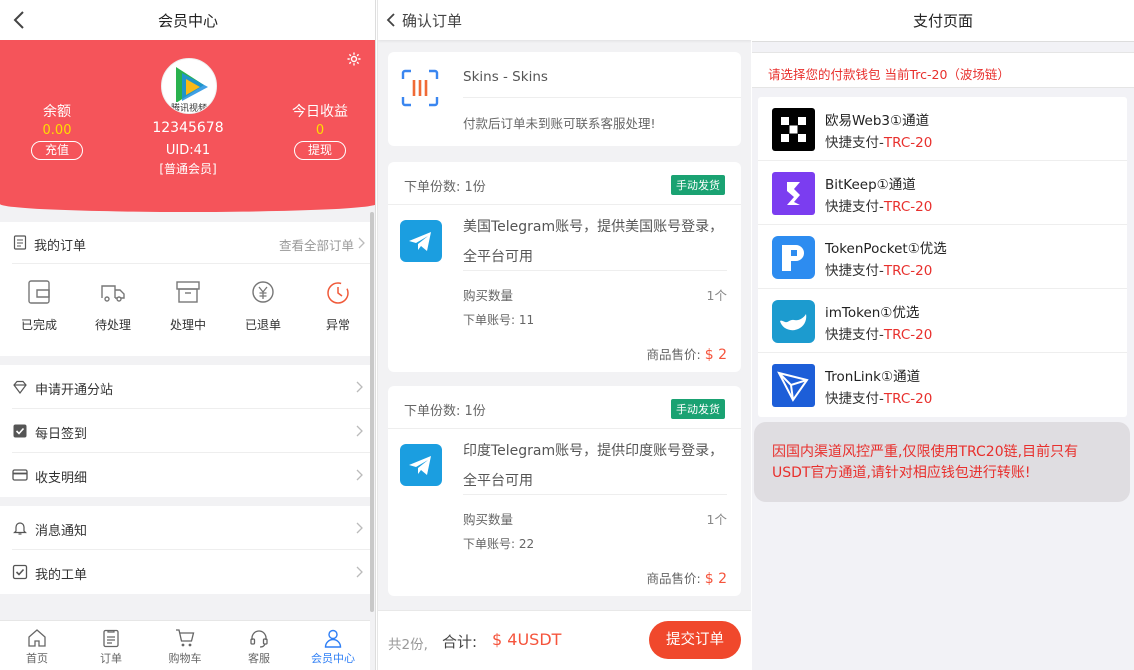 This screenshot has height=670, width=1134. I want to click on member-level: [普通会员], so click(188, 169).